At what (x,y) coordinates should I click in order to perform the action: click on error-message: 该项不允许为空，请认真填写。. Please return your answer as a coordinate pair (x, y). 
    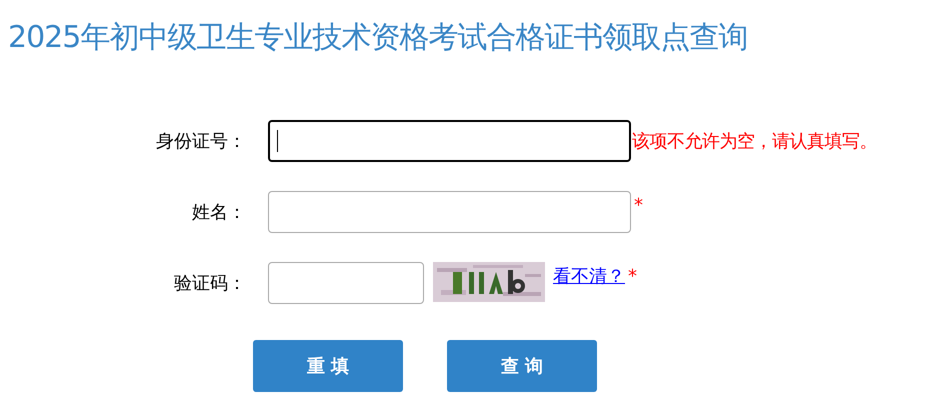
    Looking at the image, I should click on (754, 141).